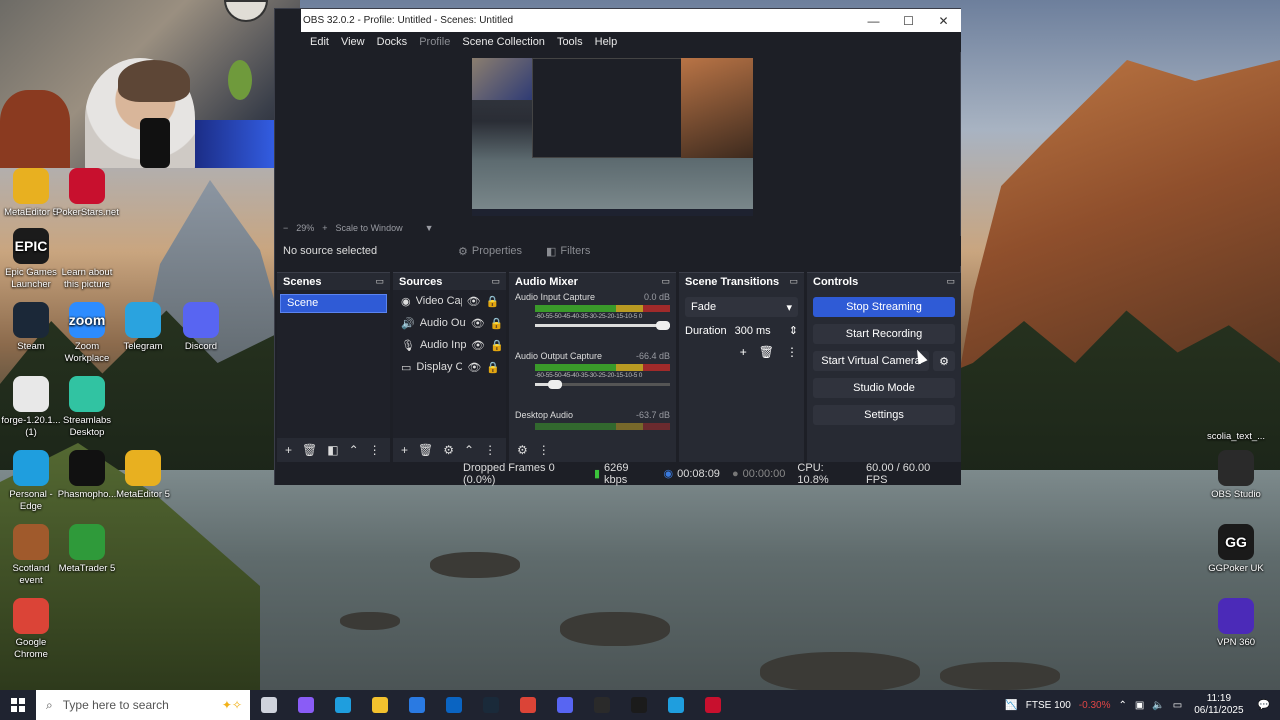 The image size is (1280, 720). What do you see at coordinates (31, 407) in the screenshot?
I see `desktop-icon: forge-1.20.1... (1)` at bounding box center [31, 407].